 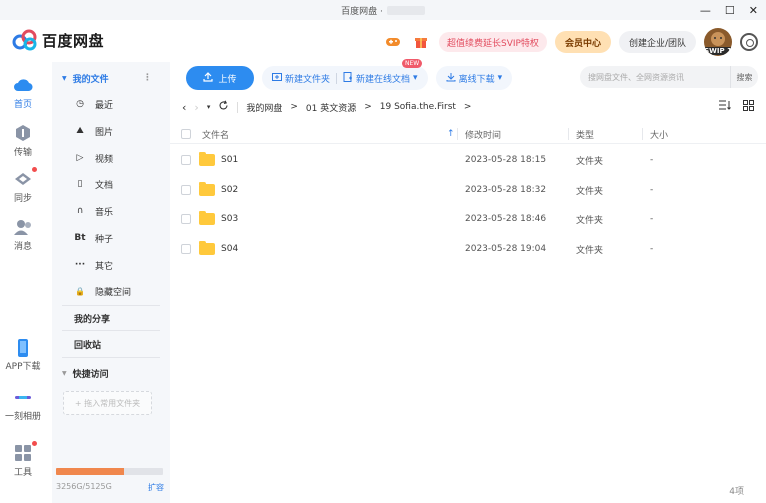 I want to click on quick-access-header: ▼ 快捷访问, so click(x=85, y=373).